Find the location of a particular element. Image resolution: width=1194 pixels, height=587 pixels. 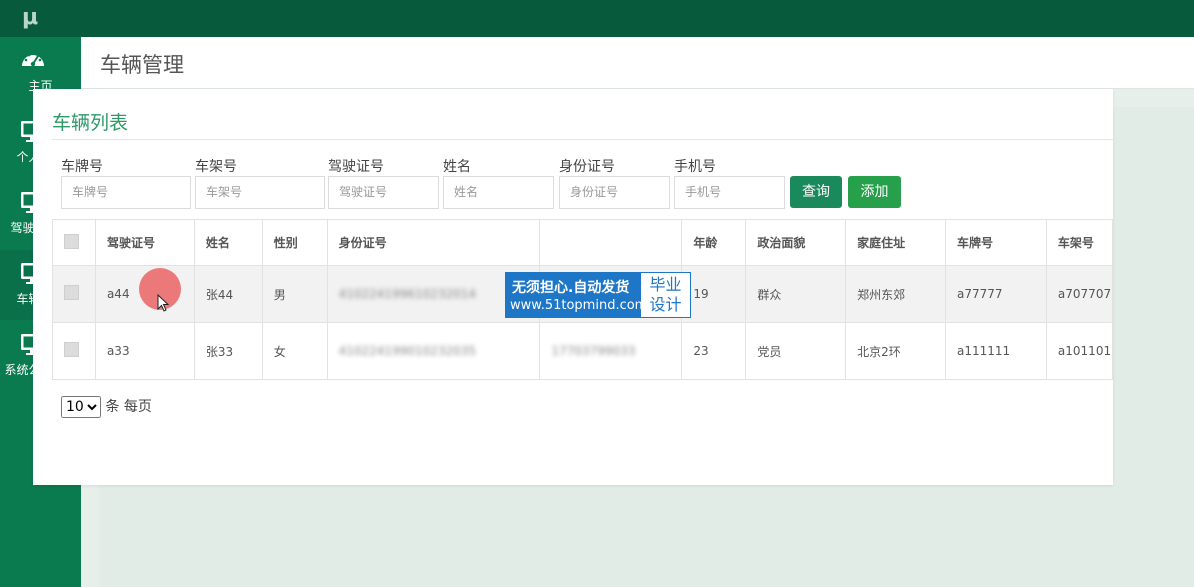

app-logo: μ is located at coordinates (30, 17).